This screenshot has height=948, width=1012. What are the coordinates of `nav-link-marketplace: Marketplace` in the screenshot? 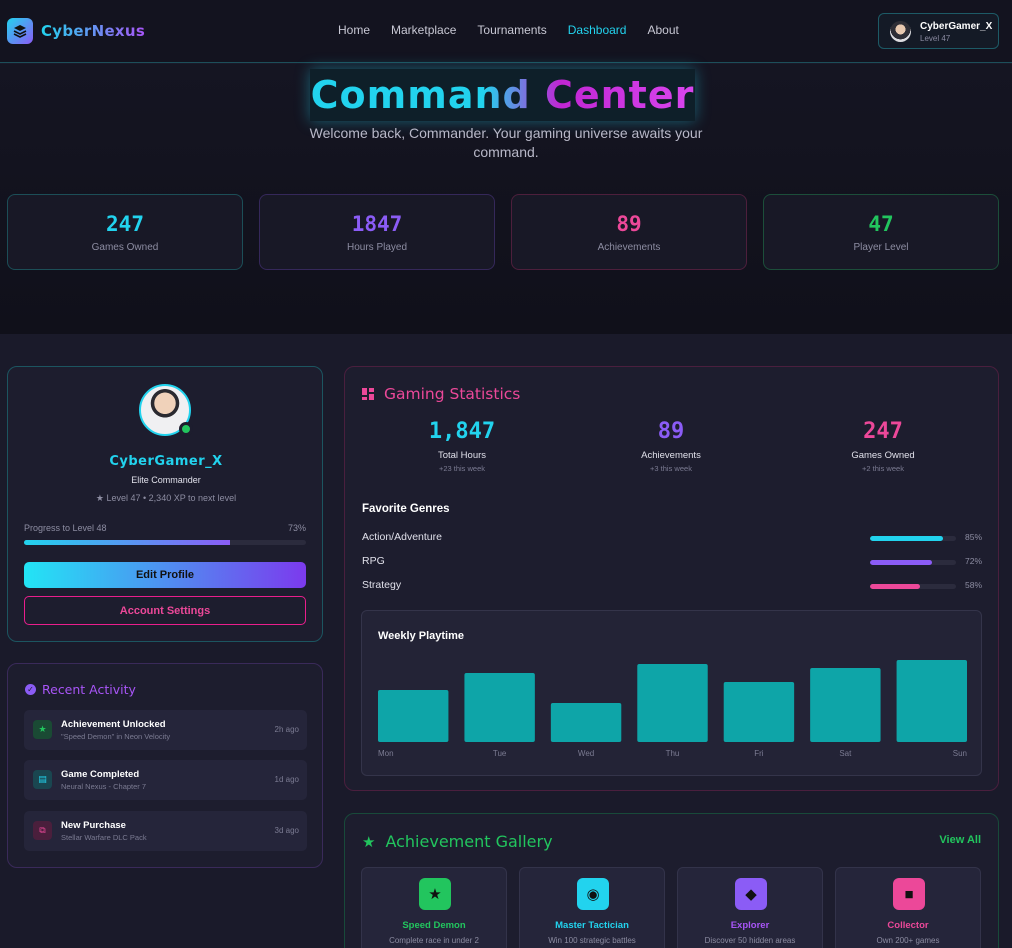 It's located at (423, 30).